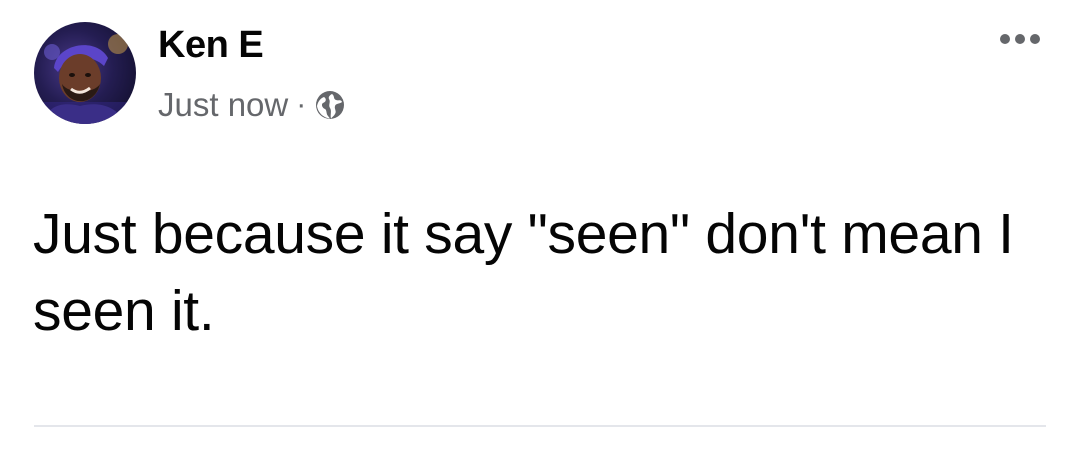  I want to click on author-name: Ken E, so click(211, 45).